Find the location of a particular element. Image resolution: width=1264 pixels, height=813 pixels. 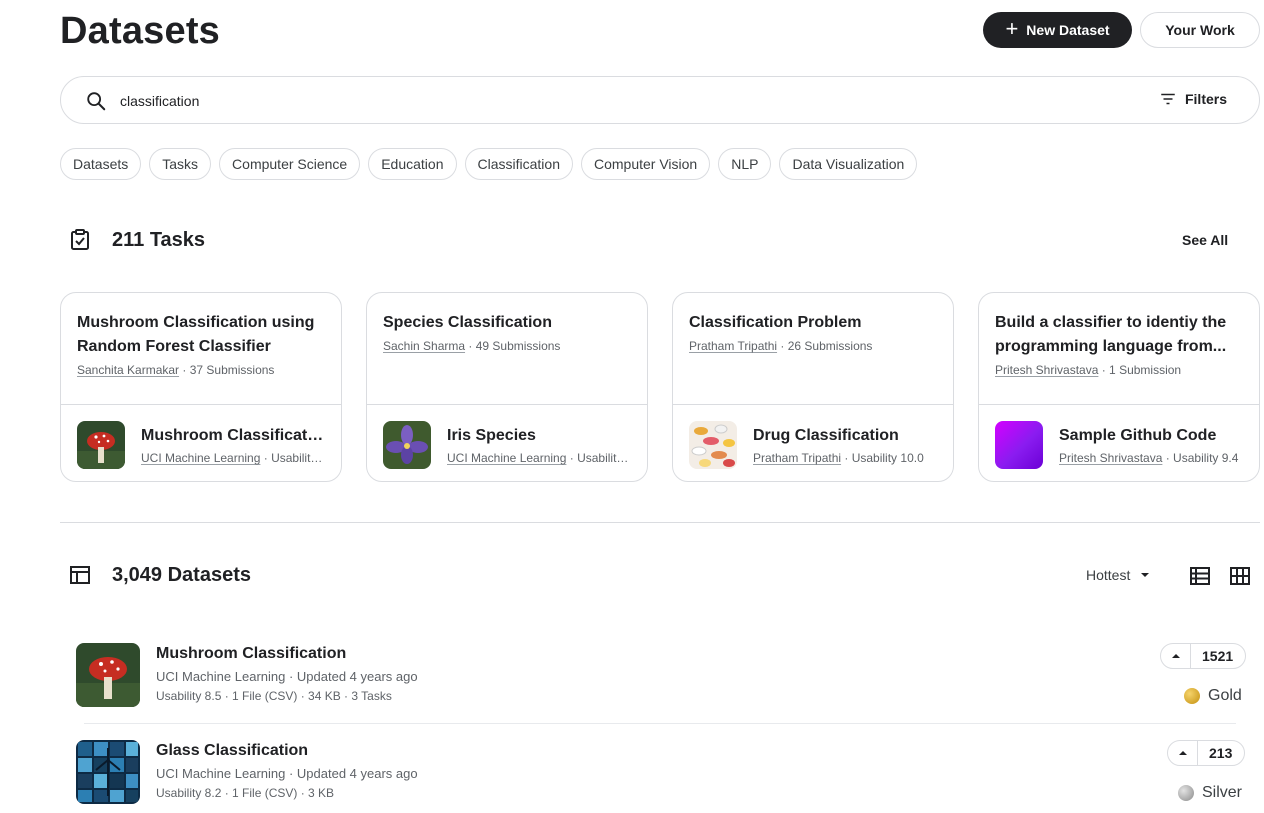

dataset-owner-link: Pritesh Shrivastava is located at coordinates (1110, 458).